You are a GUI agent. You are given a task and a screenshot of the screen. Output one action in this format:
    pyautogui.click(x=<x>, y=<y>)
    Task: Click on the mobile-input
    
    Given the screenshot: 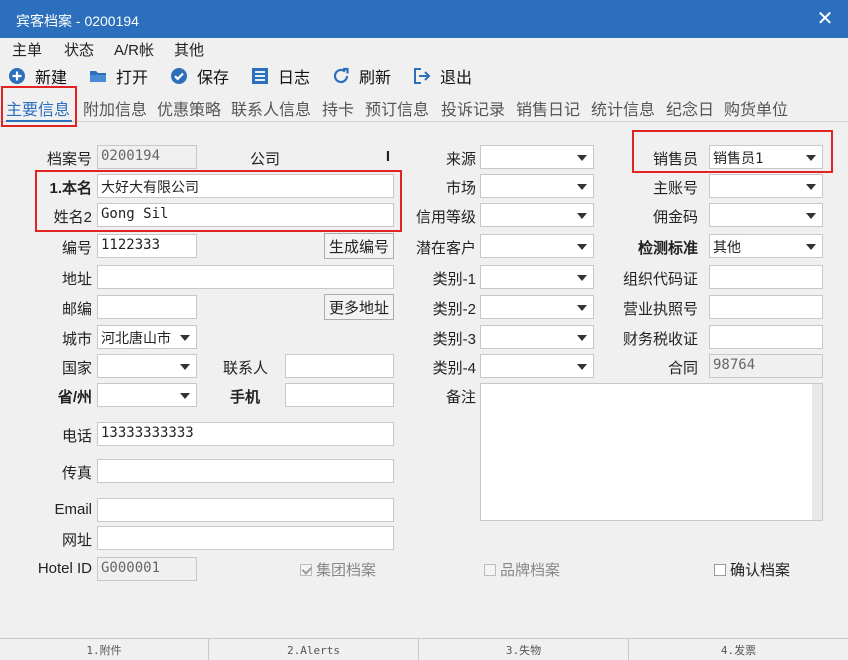 What is the action you would take?
    pyautogui.click(x=339, y=395)
    